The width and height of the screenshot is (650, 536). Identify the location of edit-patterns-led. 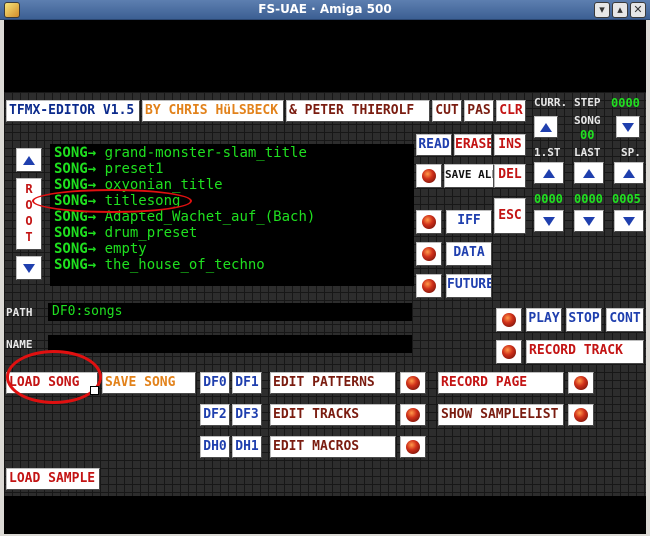
(413, 383).